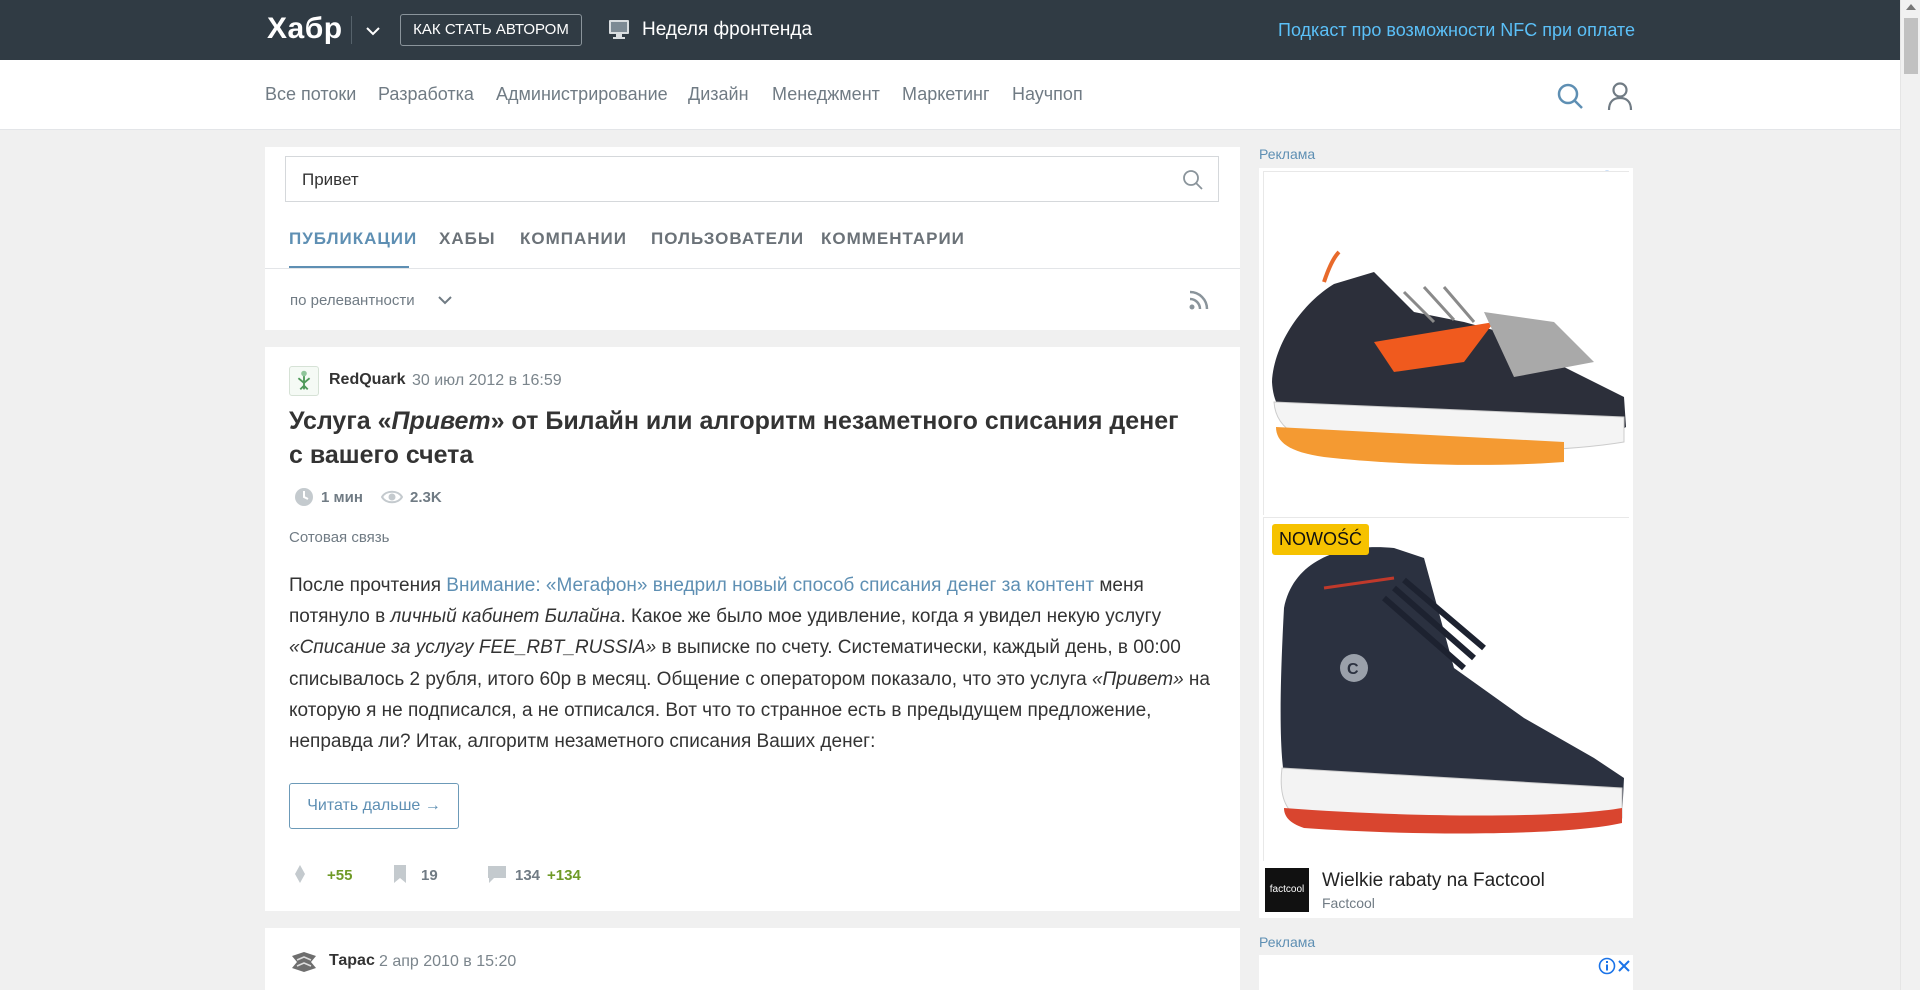  Describe the element at coordinates (1199, 300) in the screenshot. I see `rss-icon` at that location.